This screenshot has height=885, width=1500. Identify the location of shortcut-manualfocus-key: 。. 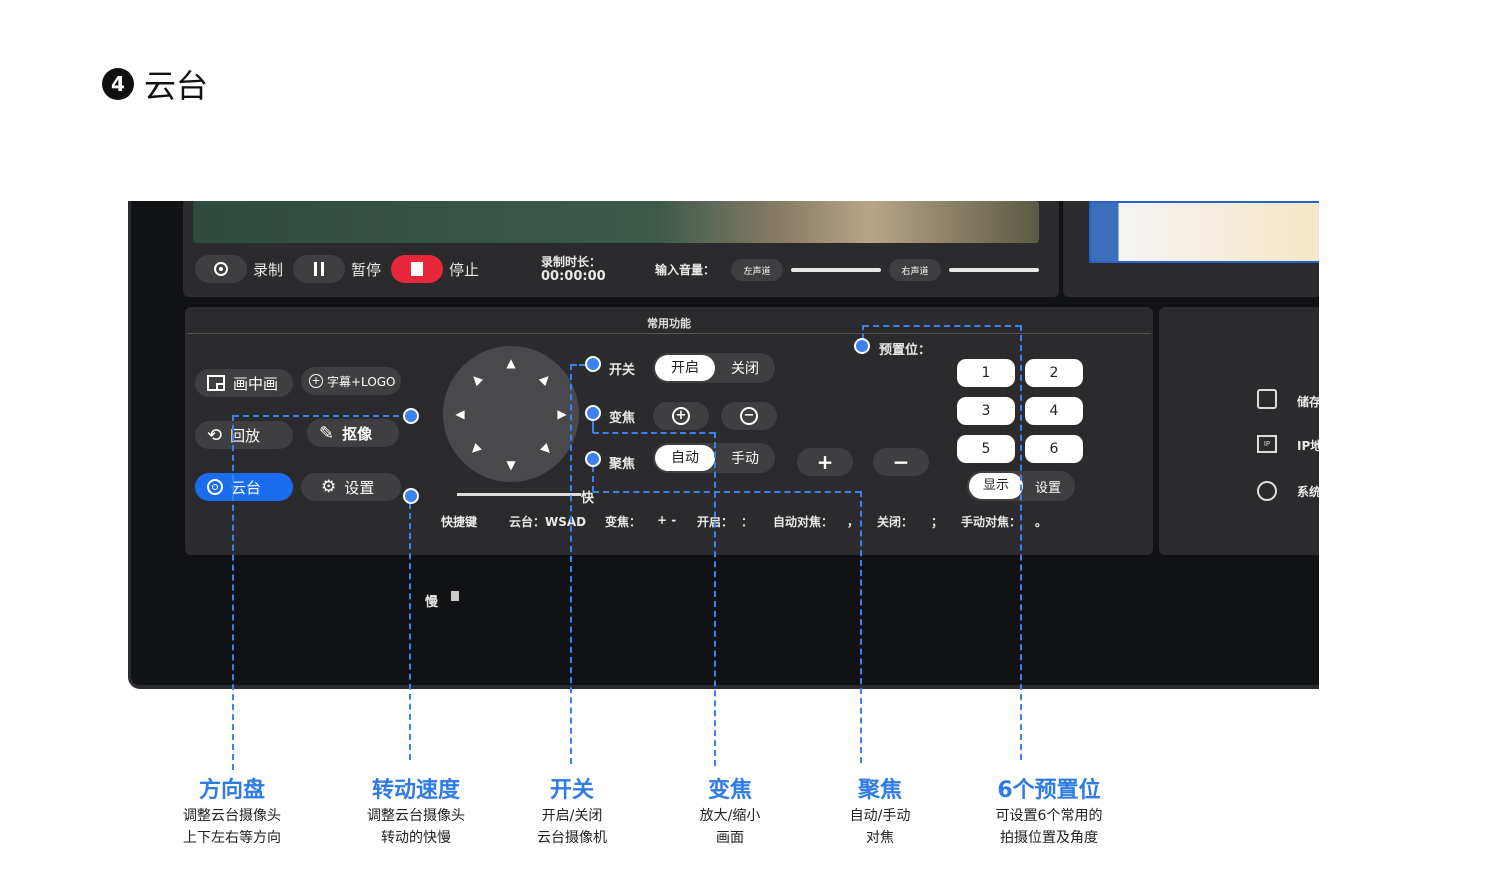
(1041, 522).